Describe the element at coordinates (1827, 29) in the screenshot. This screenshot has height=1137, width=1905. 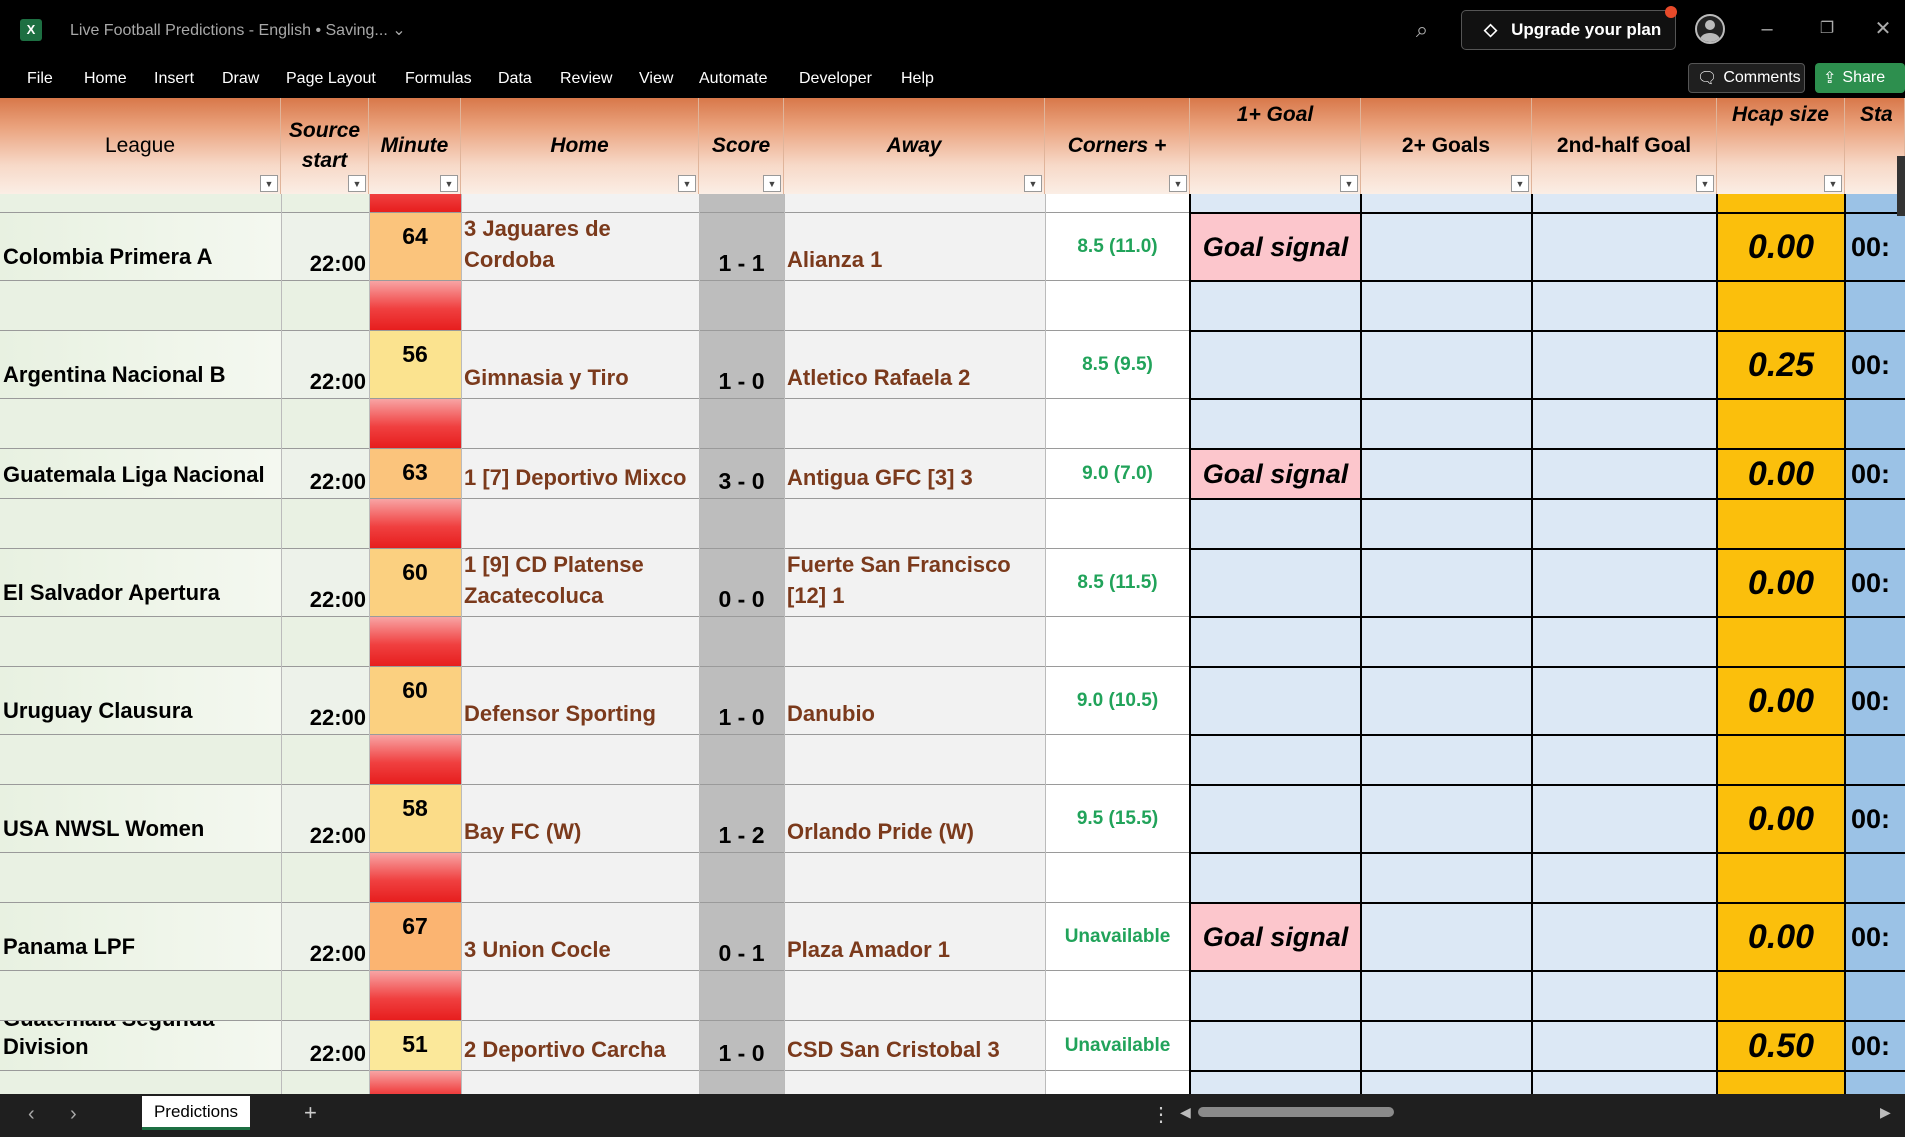
I see `restore-icon: ❐` at that location.